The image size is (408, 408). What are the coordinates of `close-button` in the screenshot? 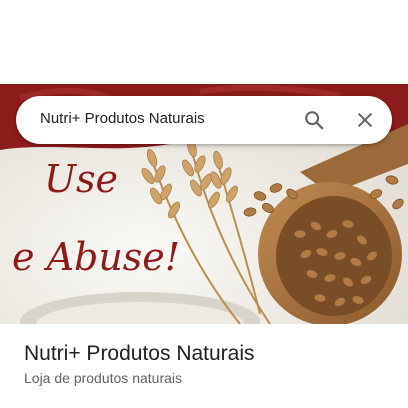 It's located at (365, 120).